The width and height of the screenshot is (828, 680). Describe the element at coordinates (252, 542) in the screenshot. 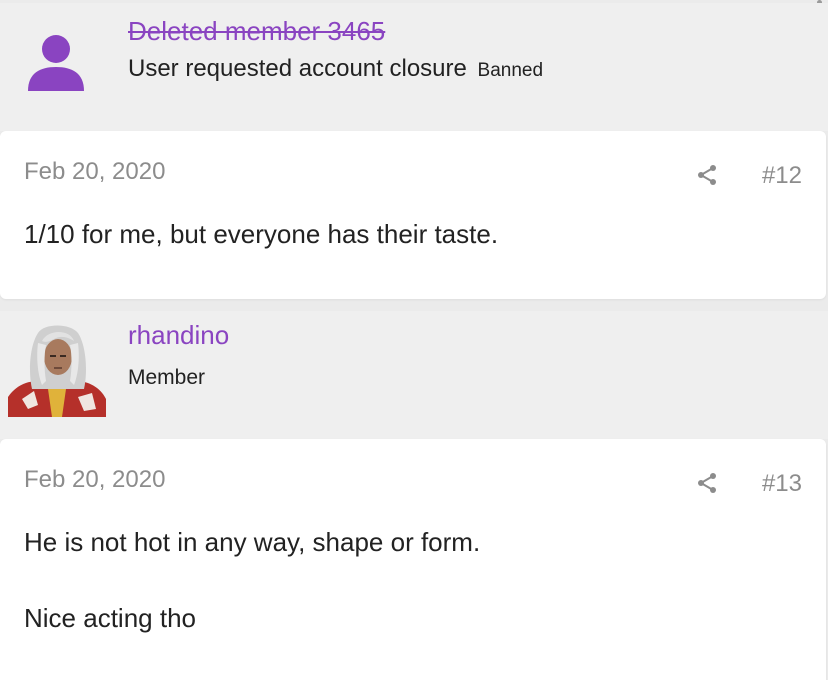

I see `post-body-text: He is not hot in any way, shape or form.` at that location.